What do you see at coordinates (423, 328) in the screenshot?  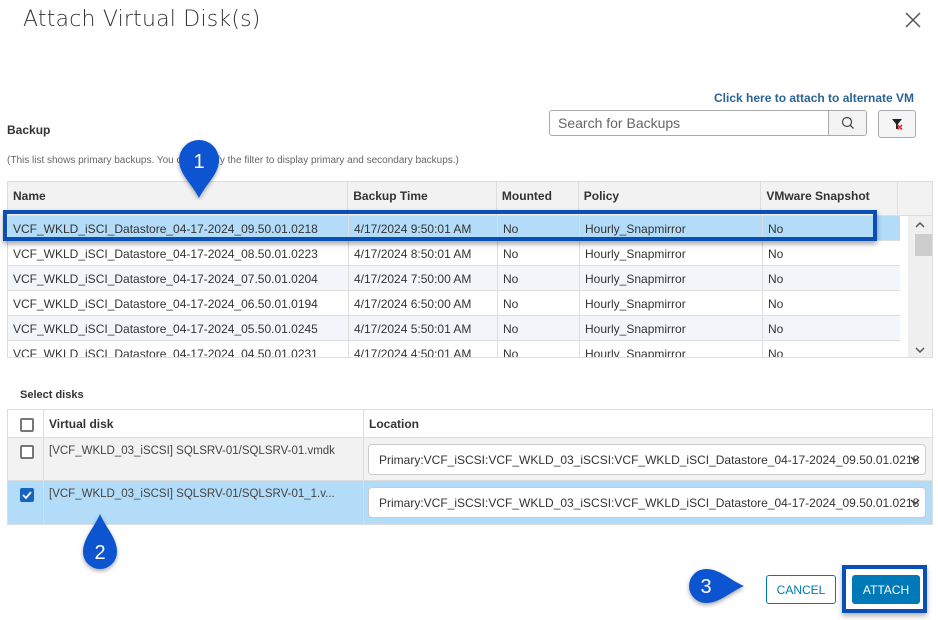 I see `cell-backup-time: 4/17/2024 5:50:01 AM` at bounding box center [423, 328].